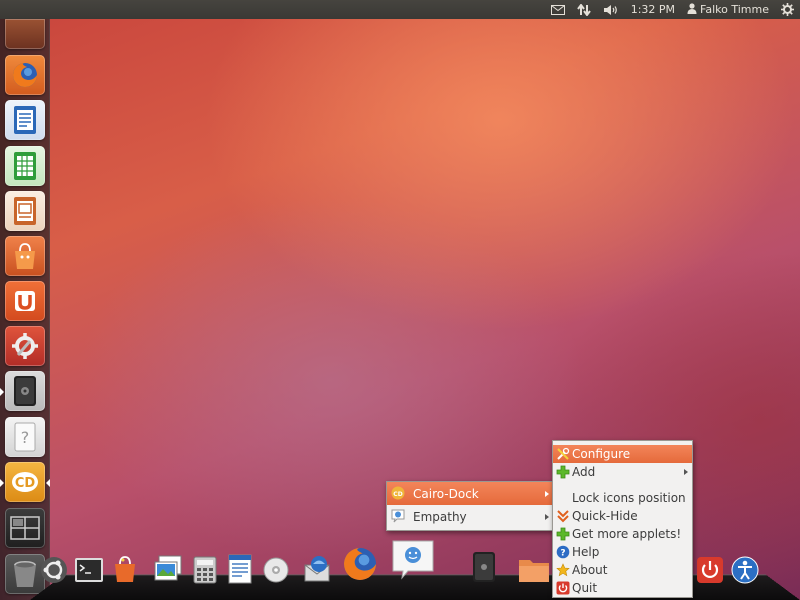  I want to click on launcher-item-workspace-switcher, so click(25, 528).